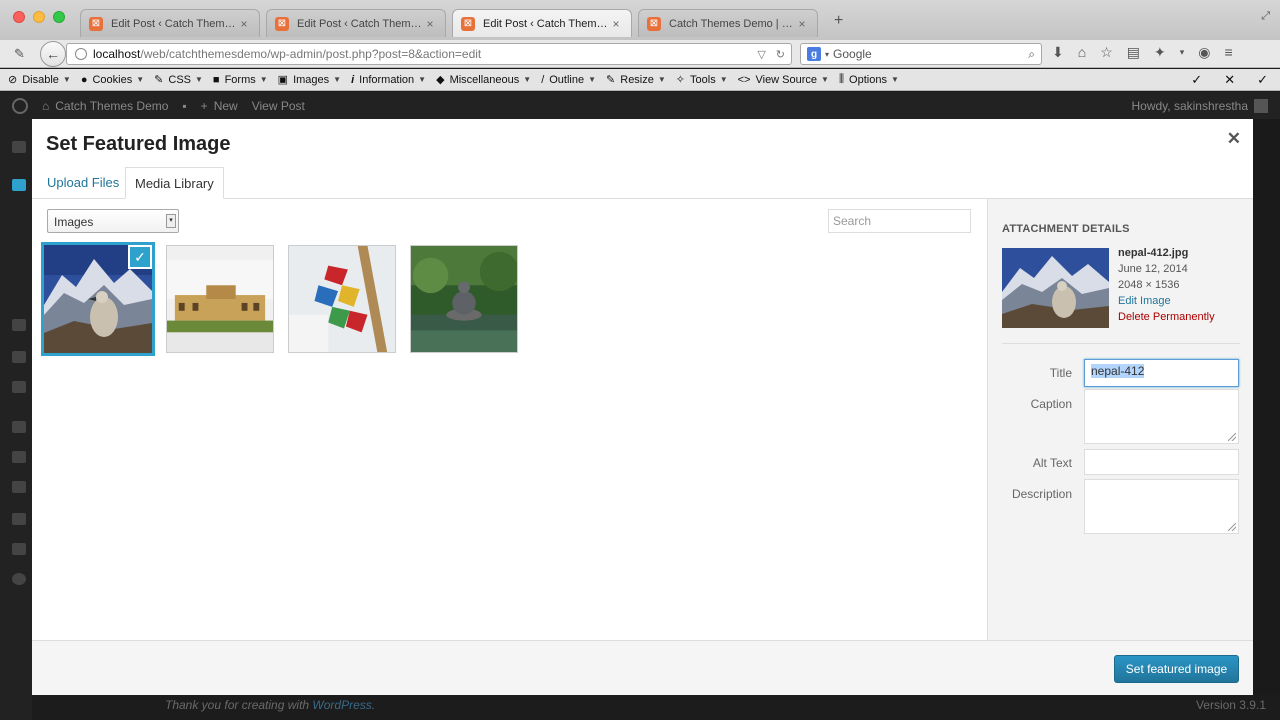  I want to click on new-content-link: New, so click(226, 106).